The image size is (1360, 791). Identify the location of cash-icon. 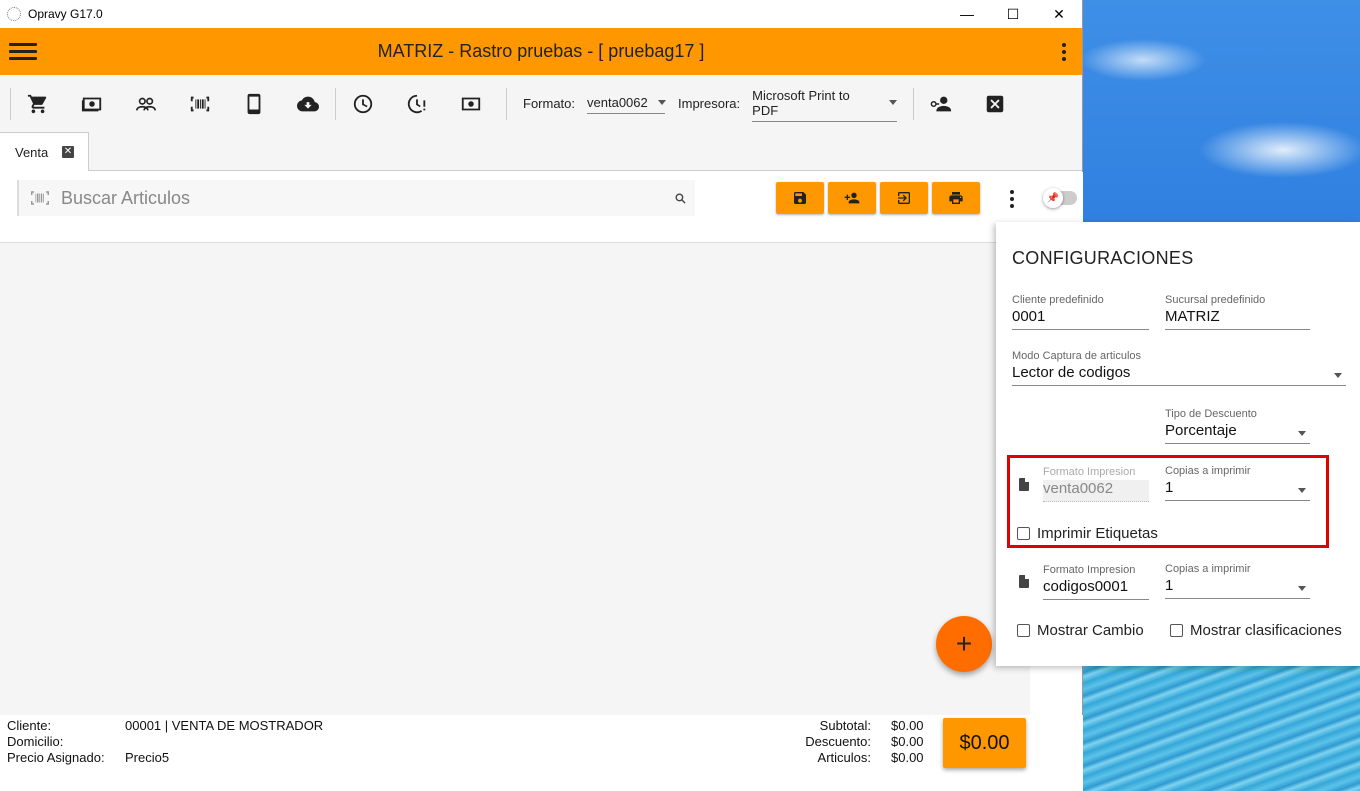
(92, 104).